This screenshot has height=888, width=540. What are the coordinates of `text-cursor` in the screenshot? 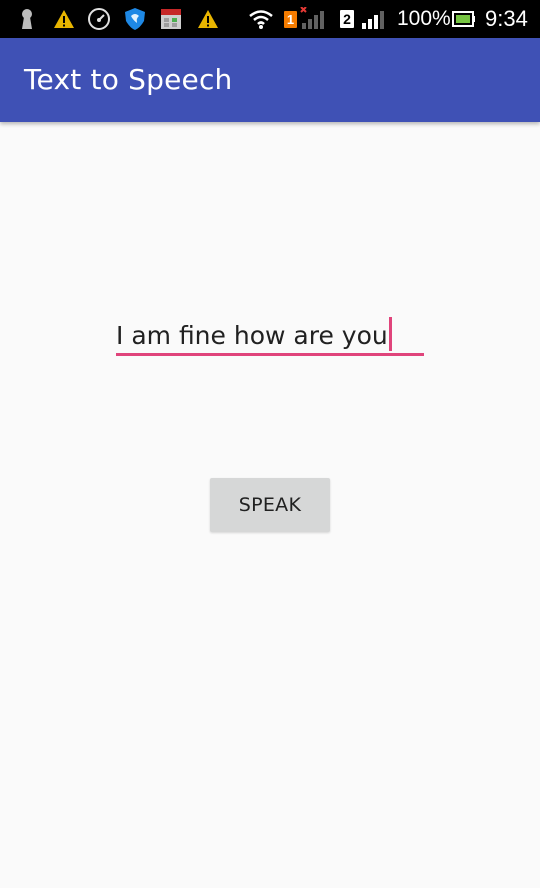 It's located at (390, 334).